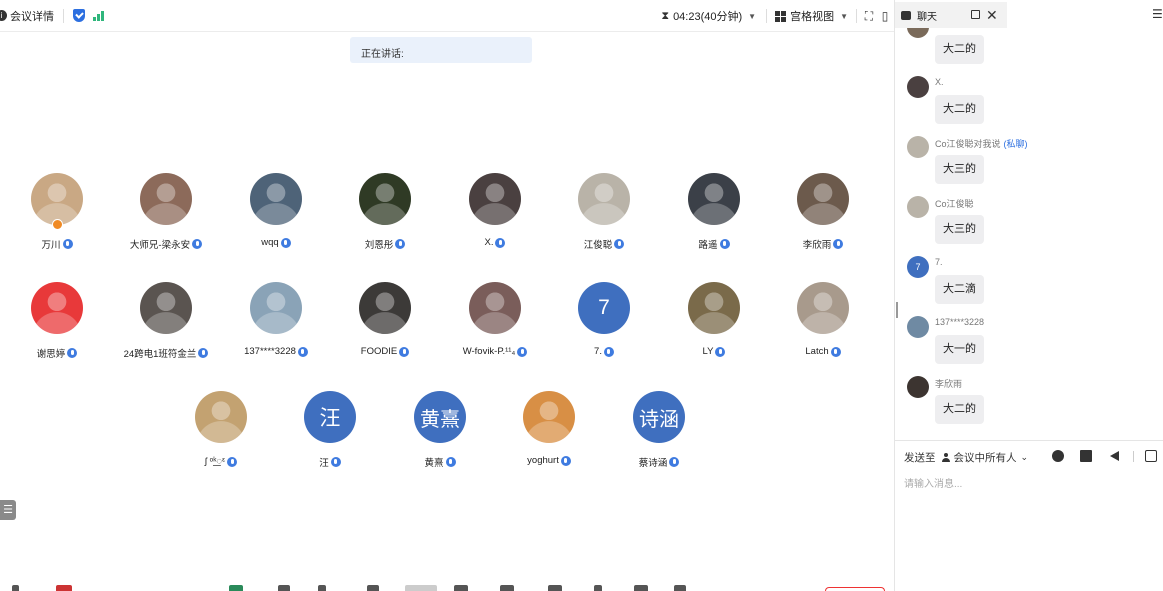 This screenshot has height=591, width=1163. What do you see at coordinates (1157, 14) in the screenshot?
I see `chat-menu-icon: ☰` at bounding box center [1157, 14].